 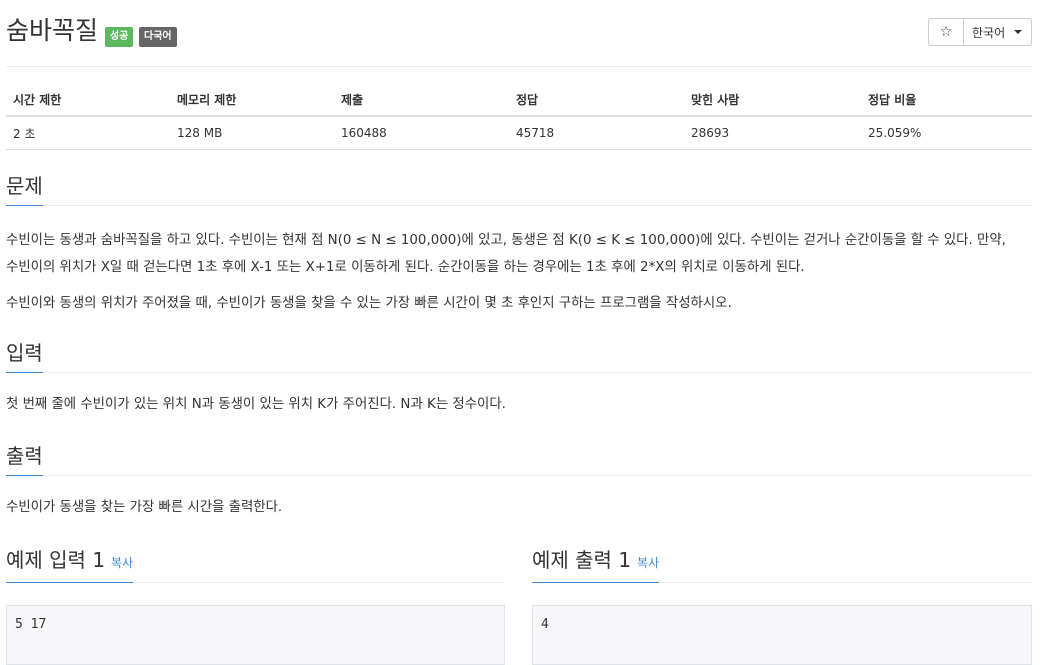 What do you see at coordinates (596, 100) in the screenshot?
I see `header-accepted: 정답` at bounding box center [596, 100].